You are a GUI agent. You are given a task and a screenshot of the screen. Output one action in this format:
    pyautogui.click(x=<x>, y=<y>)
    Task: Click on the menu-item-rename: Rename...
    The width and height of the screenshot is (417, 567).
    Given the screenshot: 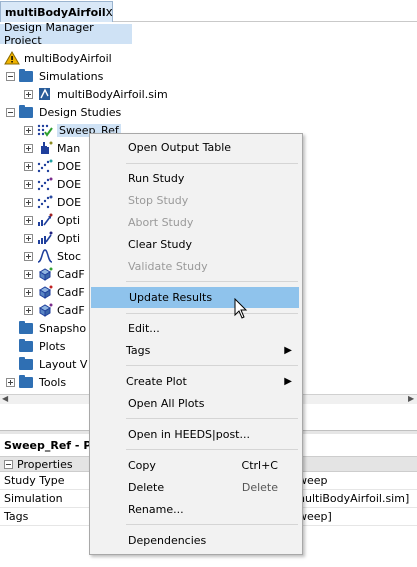 What is the action you would take?
    pyautogui.click(x=196, y=509)
    